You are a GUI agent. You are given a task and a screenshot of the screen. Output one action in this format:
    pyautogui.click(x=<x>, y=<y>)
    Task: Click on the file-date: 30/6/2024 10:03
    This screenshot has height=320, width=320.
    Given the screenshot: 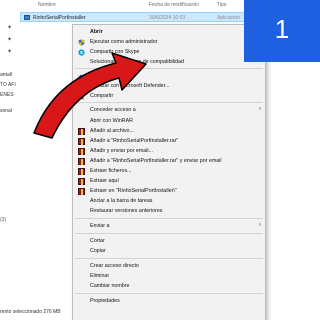 What is the action you would take?
    pyautogui.click(x=167, y=17)
    